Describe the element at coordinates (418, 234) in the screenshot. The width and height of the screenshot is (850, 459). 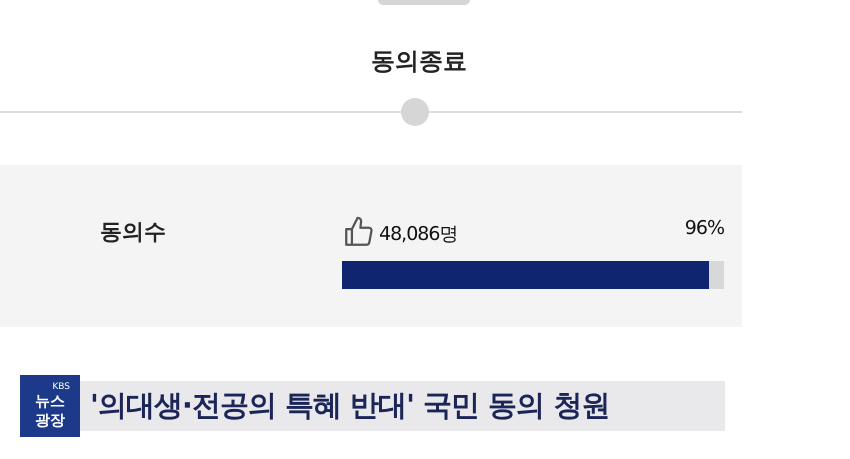
I see `agreement-count: 48,086명` at that location.